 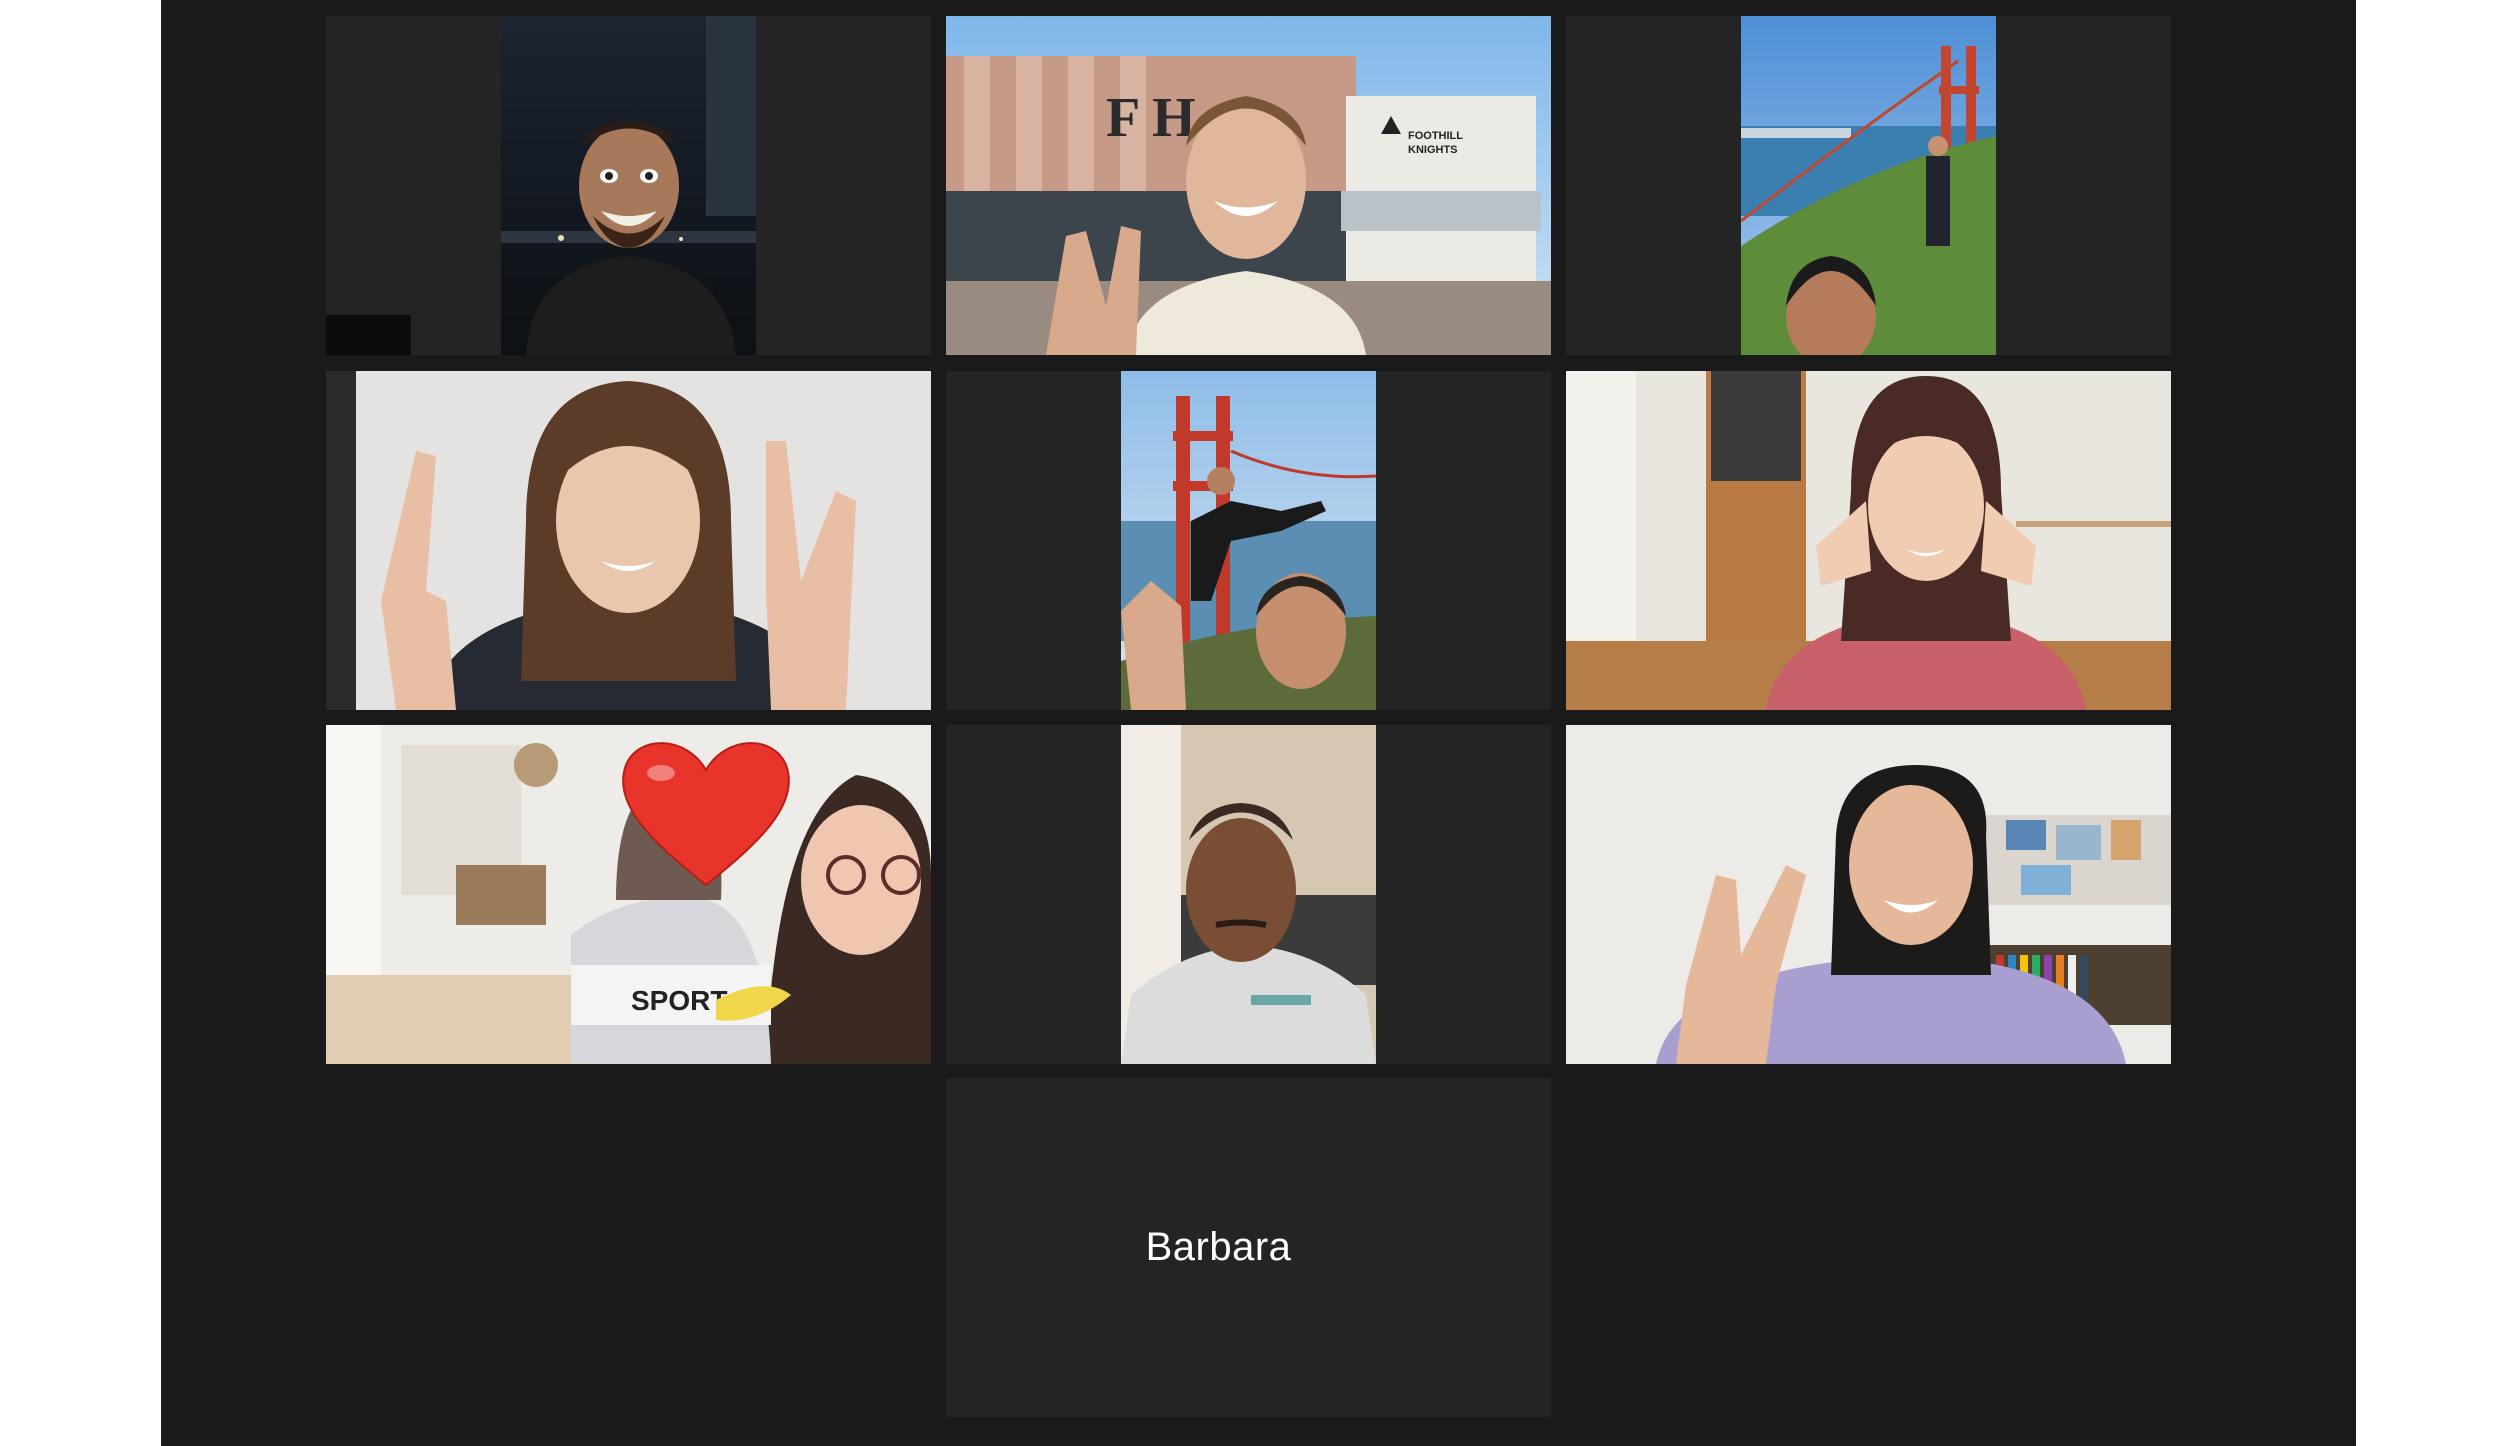 What do you see at coordinates (1218, 1247) in the screenshot?
I see `participant-name: Barbara` at bounding box center [1218, 1247].